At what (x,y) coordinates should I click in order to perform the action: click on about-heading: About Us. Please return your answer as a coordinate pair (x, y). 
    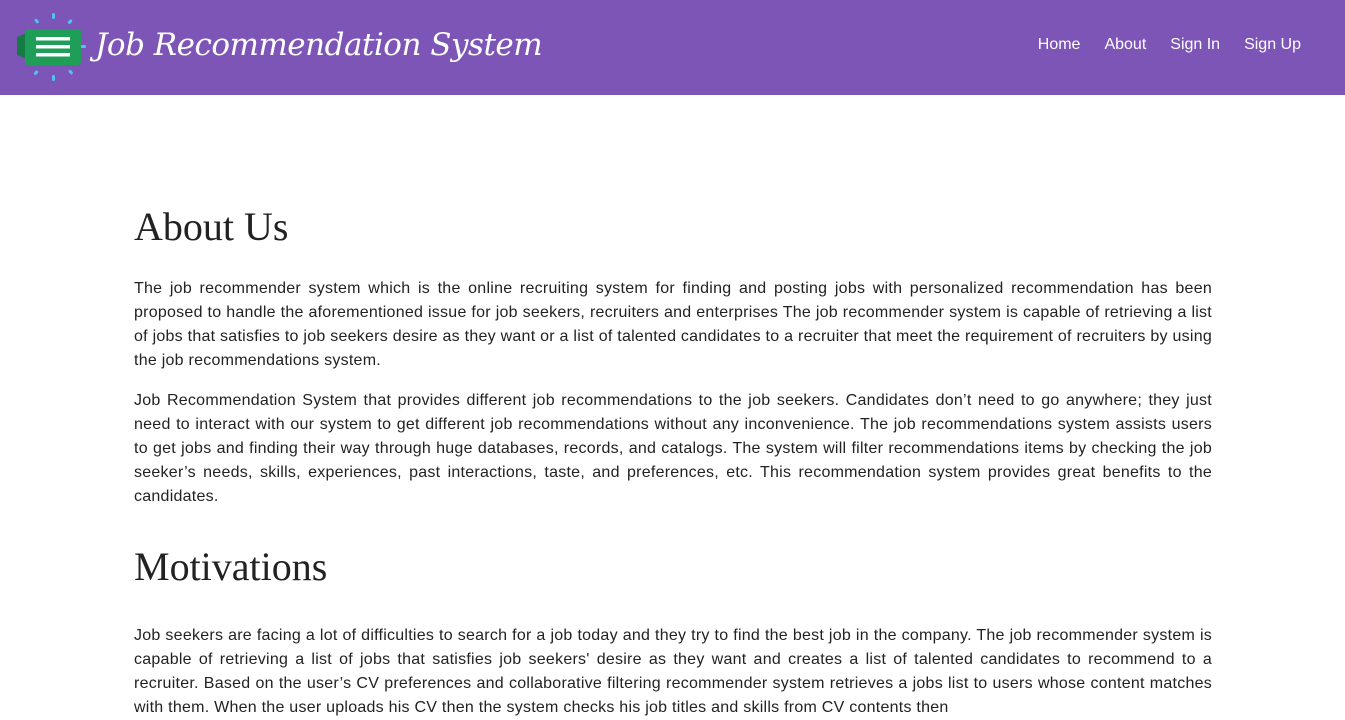
    Looking at the image, I should click on (211, 226).